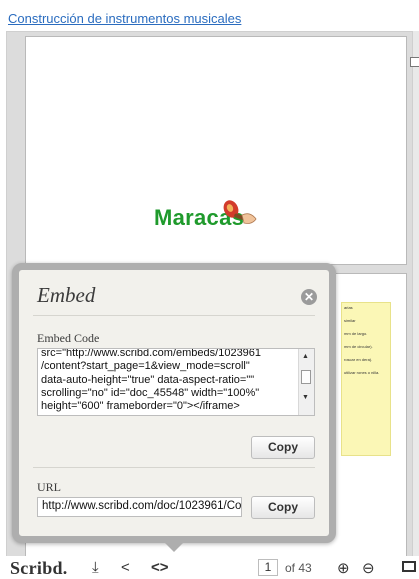  Describe the element at coordinates (343, 568) in the screenshot. I see `zoom-in-icon: ⊕` at that location.